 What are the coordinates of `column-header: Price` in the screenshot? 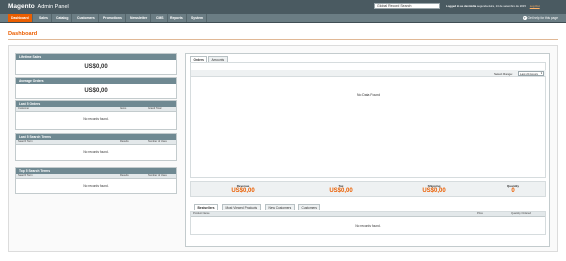 It's located at (480, 214).